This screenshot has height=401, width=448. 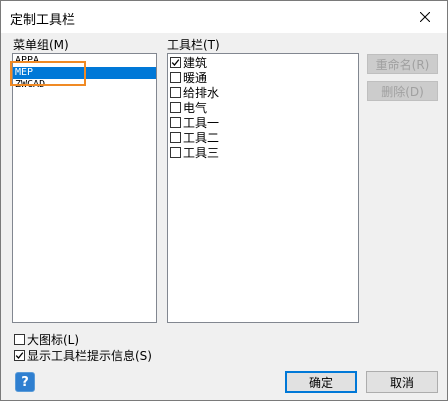 I want to click on show-tooltips-option: 显示工具栏提示信息(S), so click(x=83, y=355).